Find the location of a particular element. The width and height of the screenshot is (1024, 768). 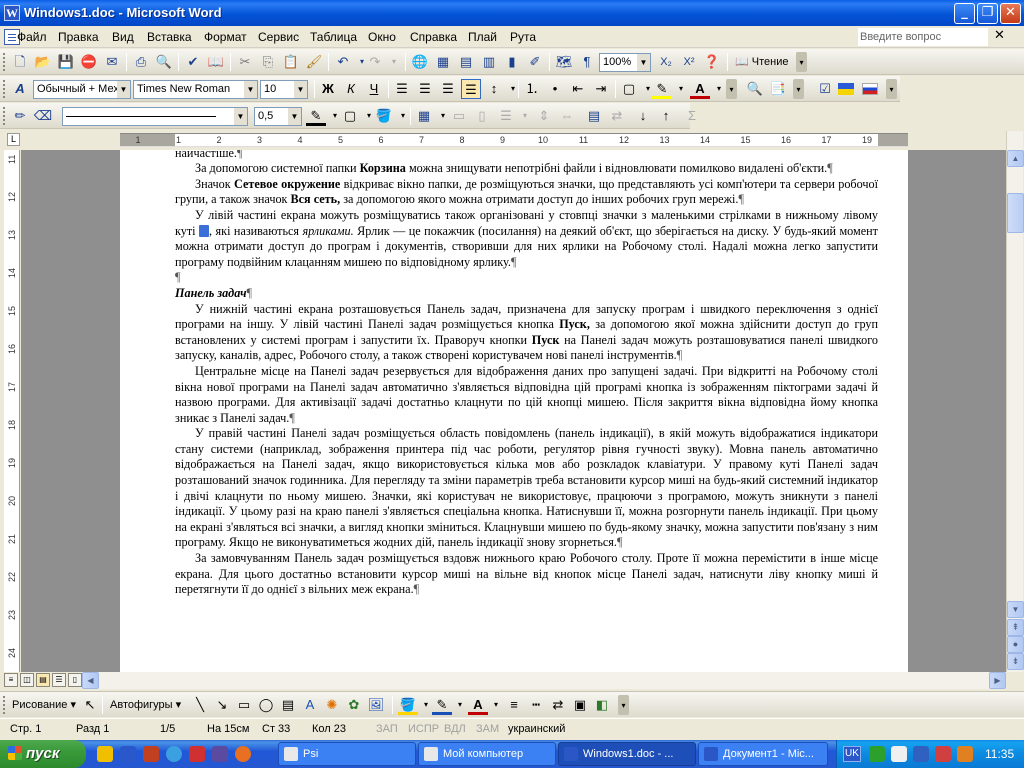

line-style-icon: ≡ is located at coordinates (514, 705).